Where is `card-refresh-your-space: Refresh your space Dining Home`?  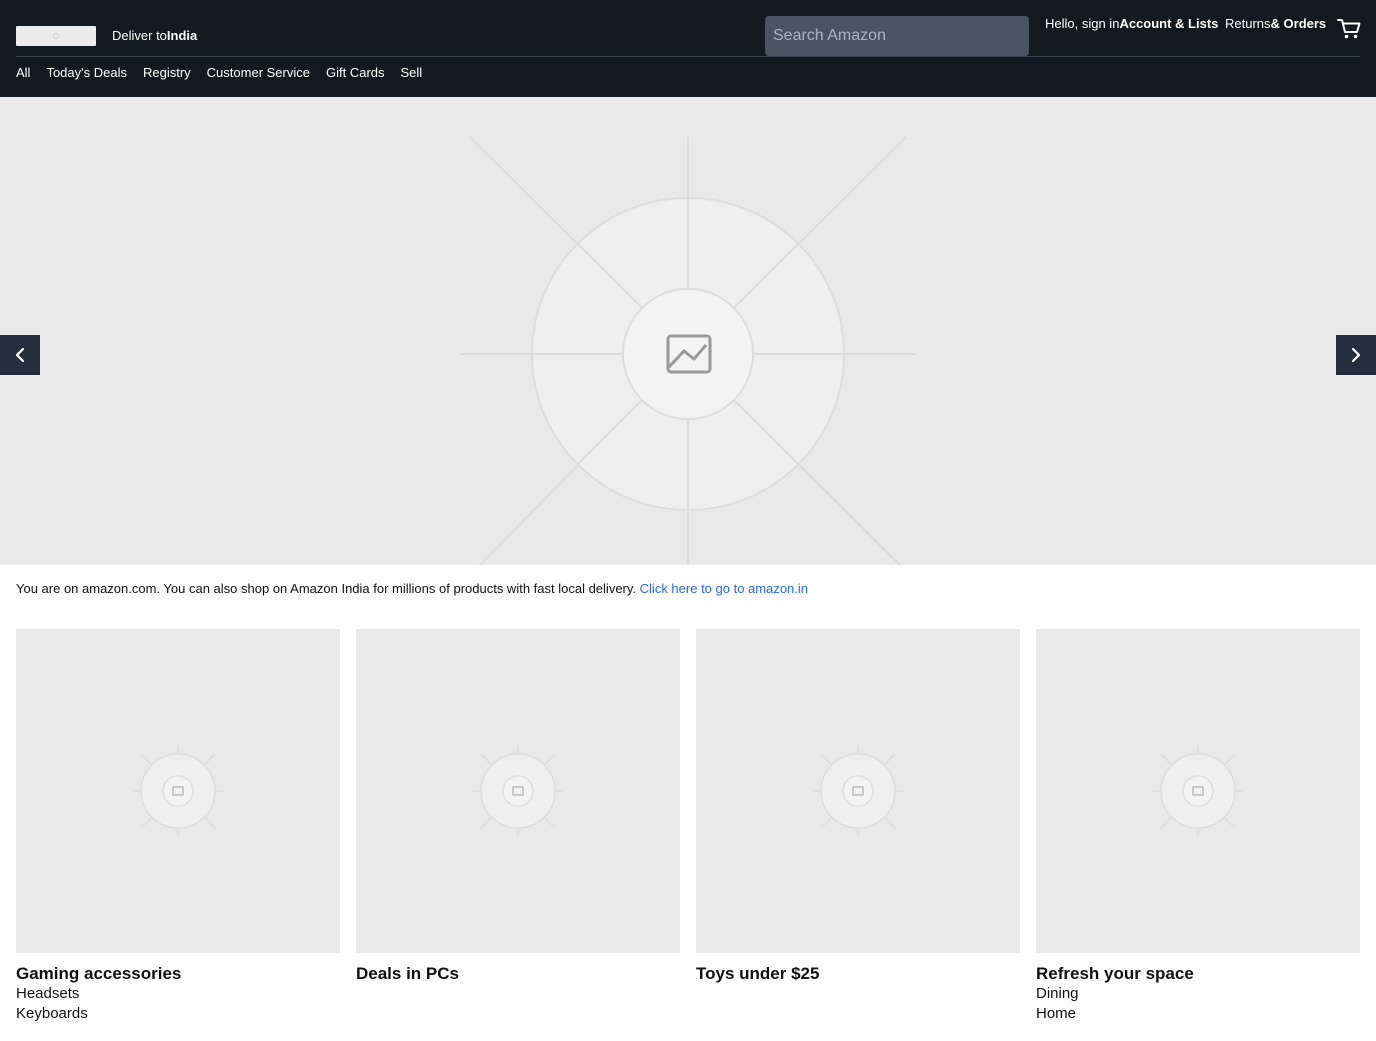
card-refresh-your-space: Refresh your space Dining Home is located at coordinates (1198, 826).